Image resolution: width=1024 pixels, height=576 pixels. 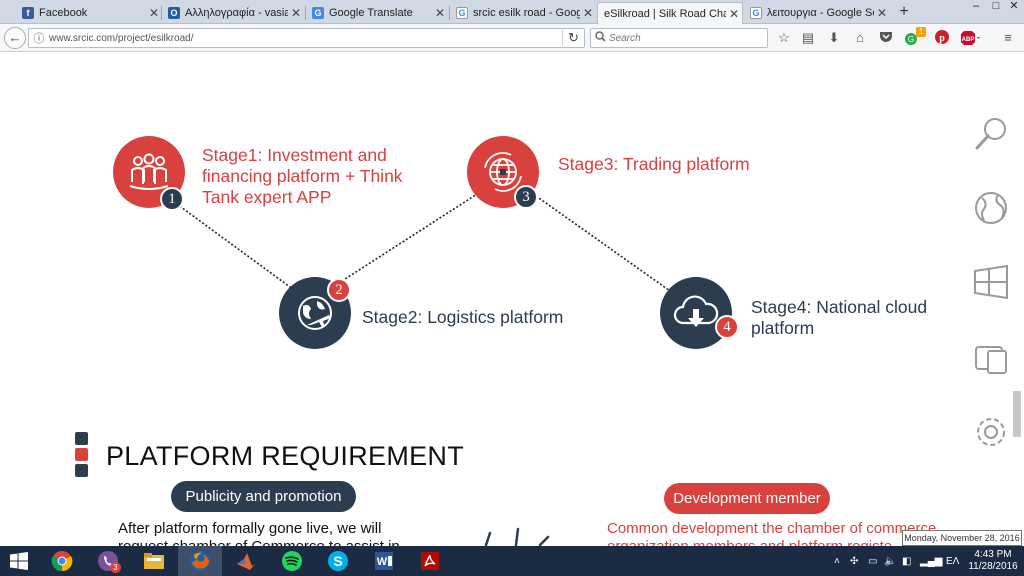 What do you see at coordinates (834, 38) in the screenshot?
I see `downloads-icon: ⬇` at bounding box center [834, 38].